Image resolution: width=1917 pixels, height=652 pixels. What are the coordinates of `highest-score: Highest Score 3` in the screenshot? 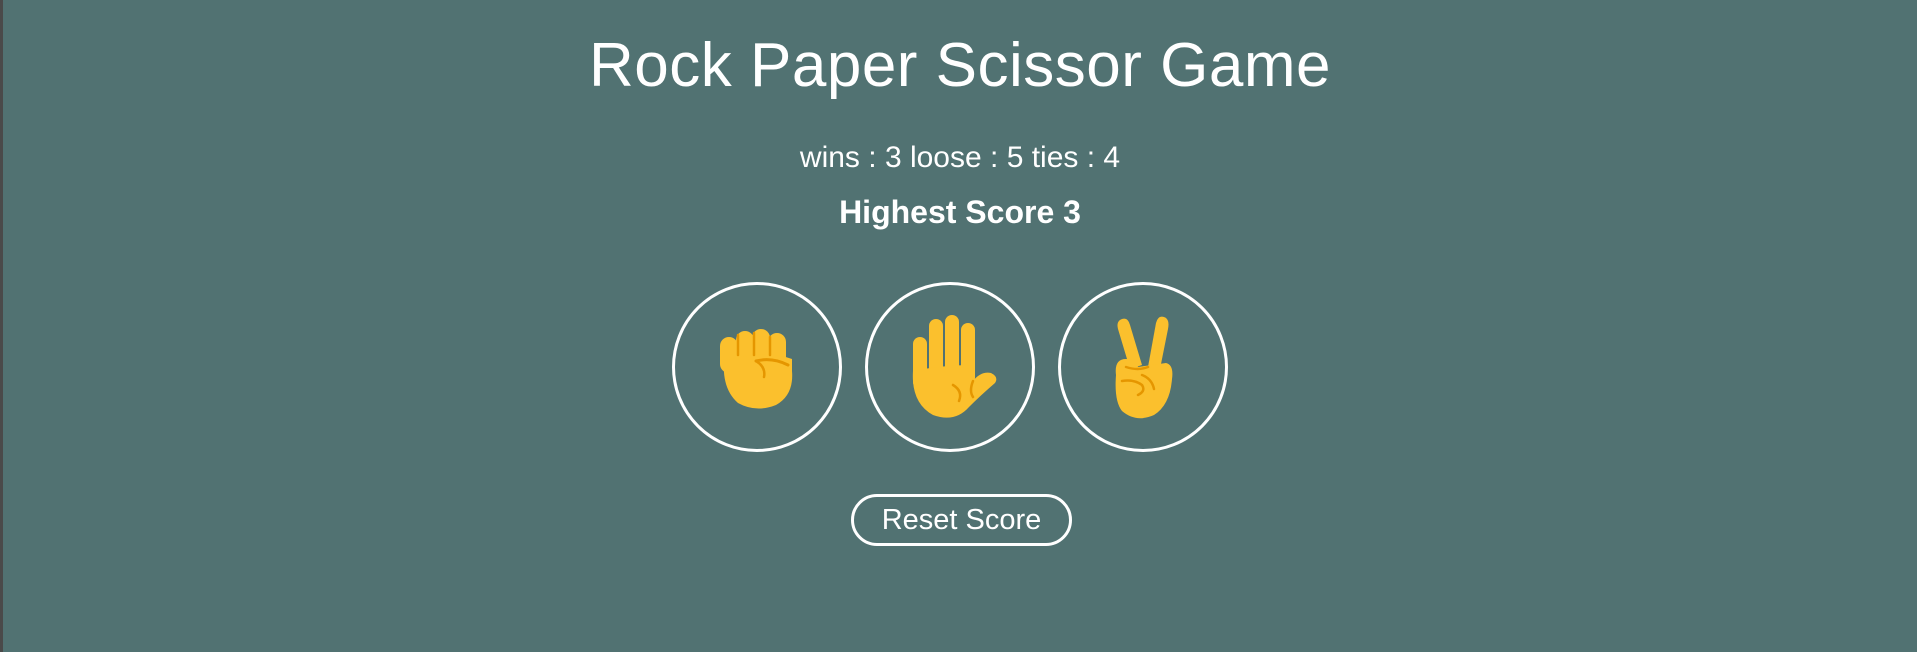 It's located at (960, 212).